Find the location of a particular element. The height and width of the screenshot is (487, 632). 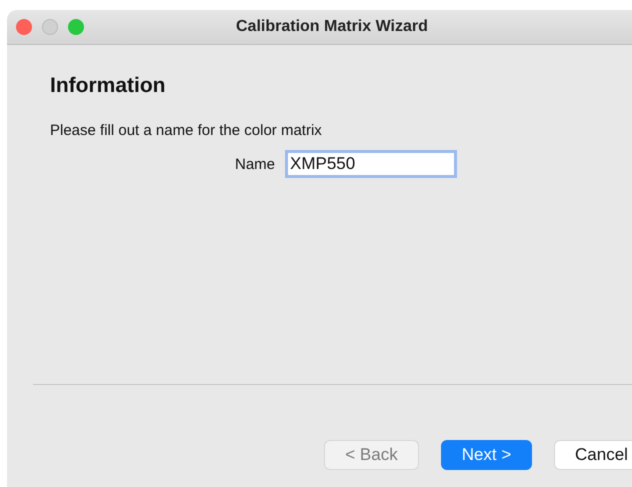

close-icon is located at coordinates (24, 27).